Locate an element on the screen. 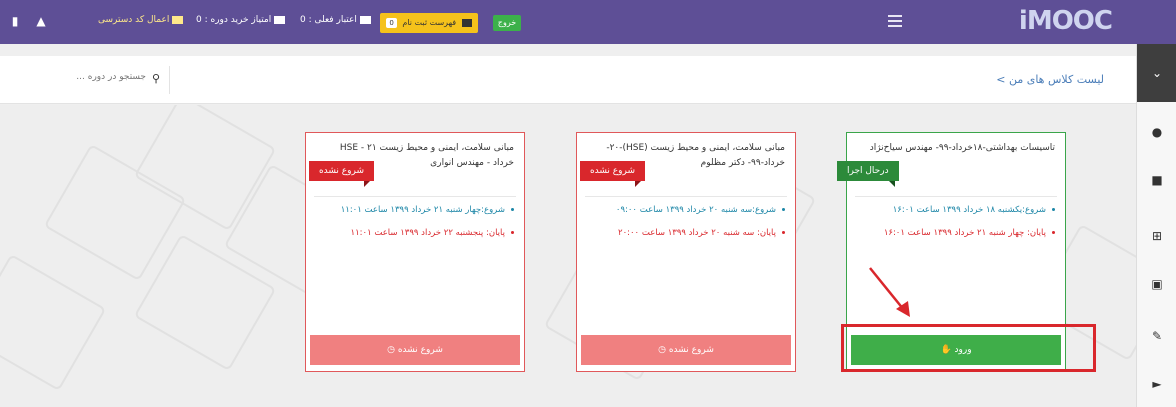 This screenshot has height=407, width=1176. search-input is located at coordinates (96, 77).